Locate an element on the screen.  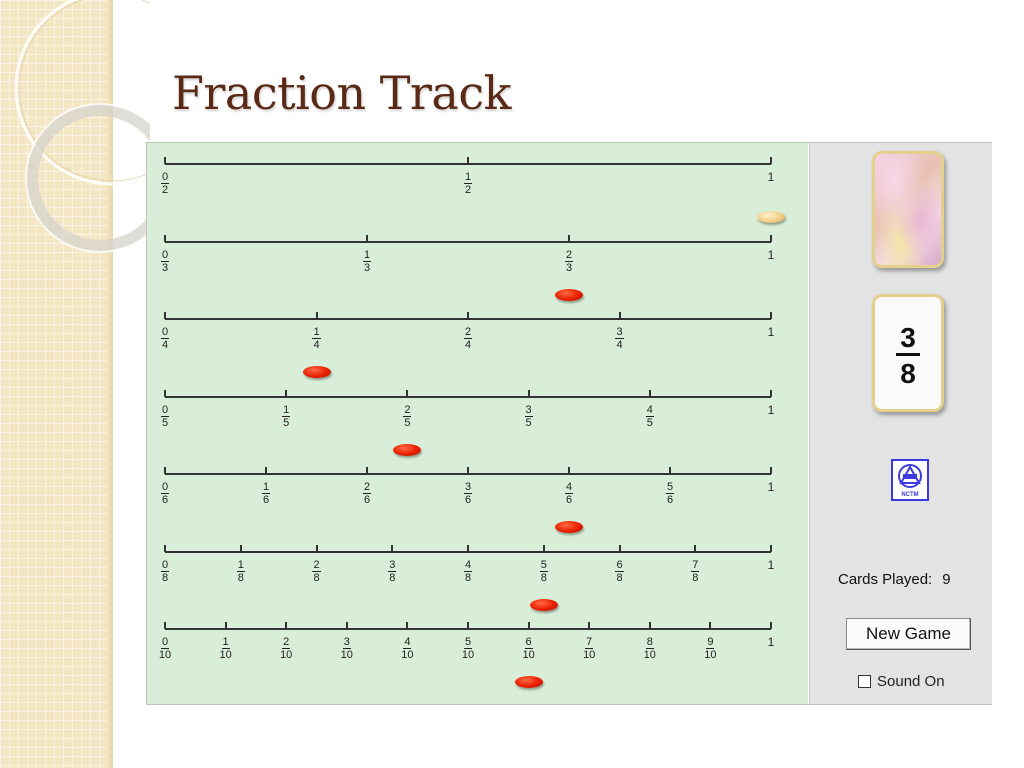
tick-label-fraction: 38 is located at coordinates (392, 572).